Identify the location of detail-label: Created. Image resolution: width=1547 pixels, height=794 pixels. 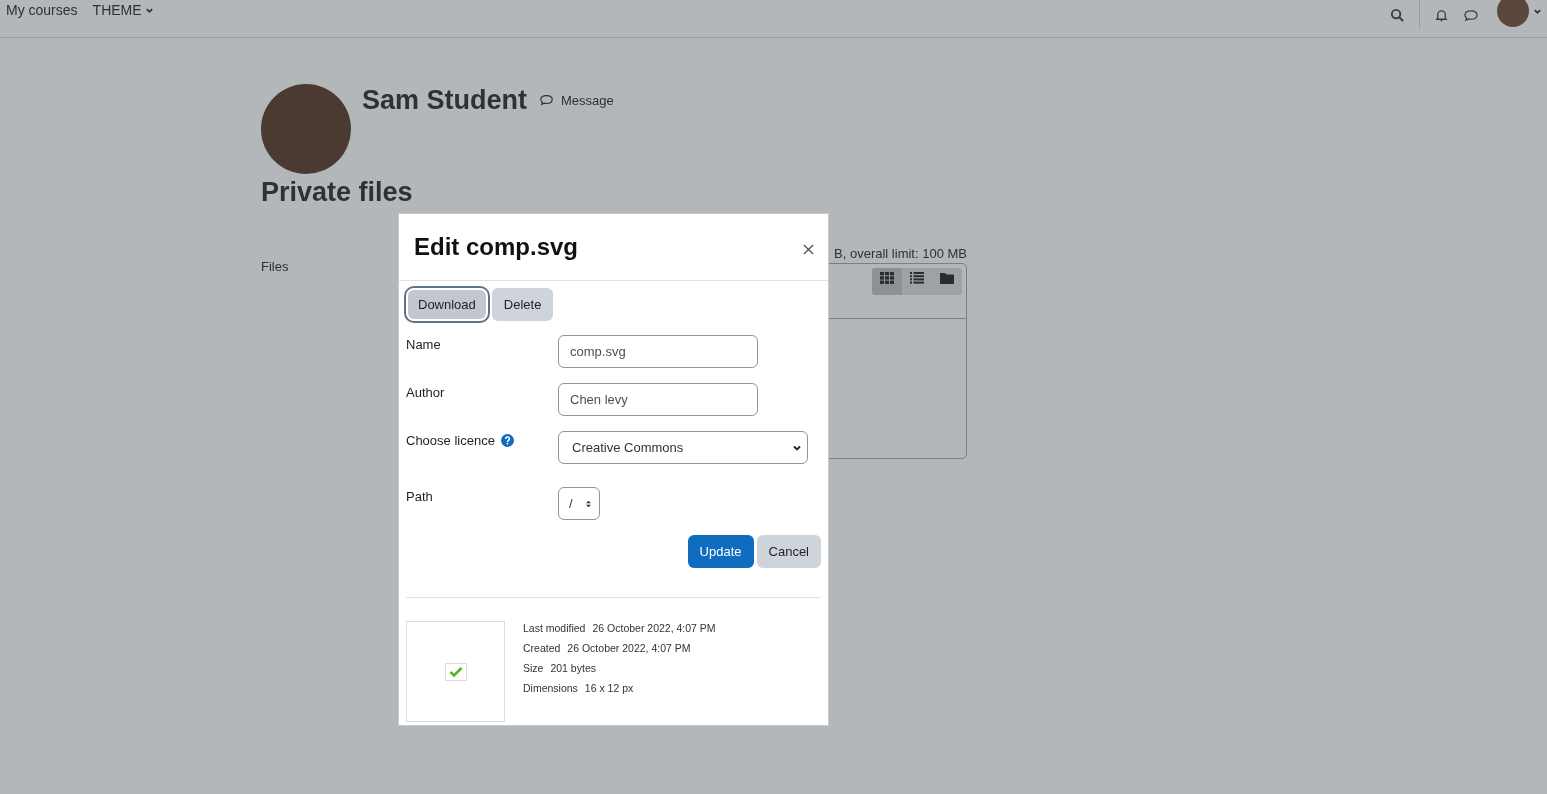
(542, 648).